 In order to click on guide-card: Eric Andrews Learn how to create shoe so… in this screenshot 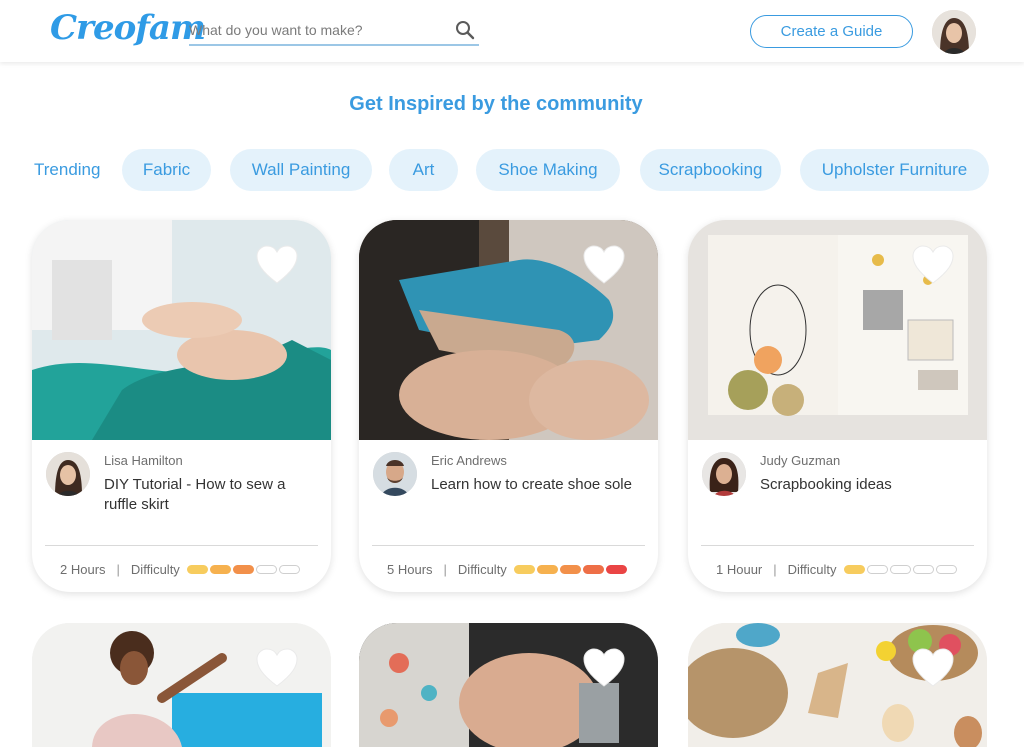, I will do `click(508, 406)`.